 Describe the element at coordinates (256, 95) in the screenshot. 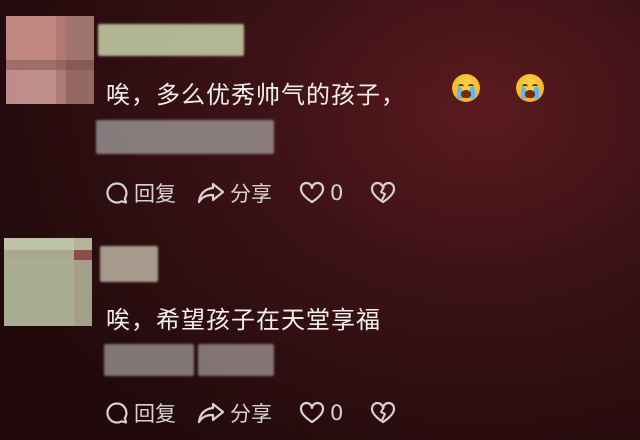

I see `comment-text: 唉，多么优秀帅气的孩子，` at that location.